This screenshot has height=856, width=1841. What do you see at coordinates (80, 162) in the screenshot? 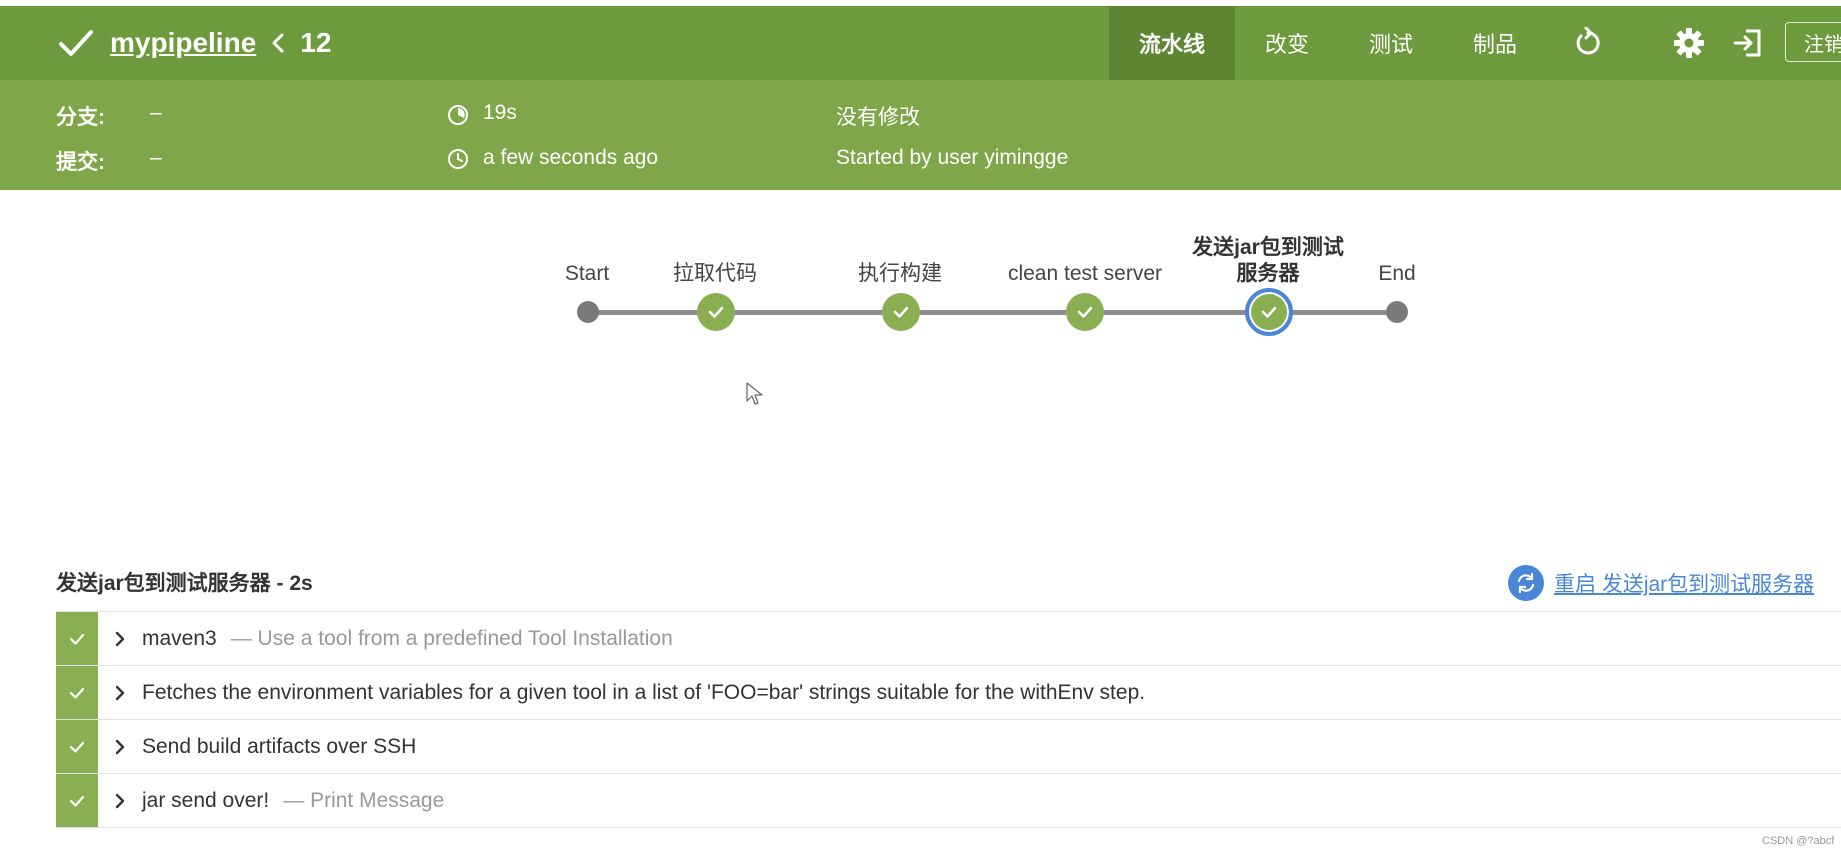
I see `commit-label: 提交:` at bounding box center [80, 162].